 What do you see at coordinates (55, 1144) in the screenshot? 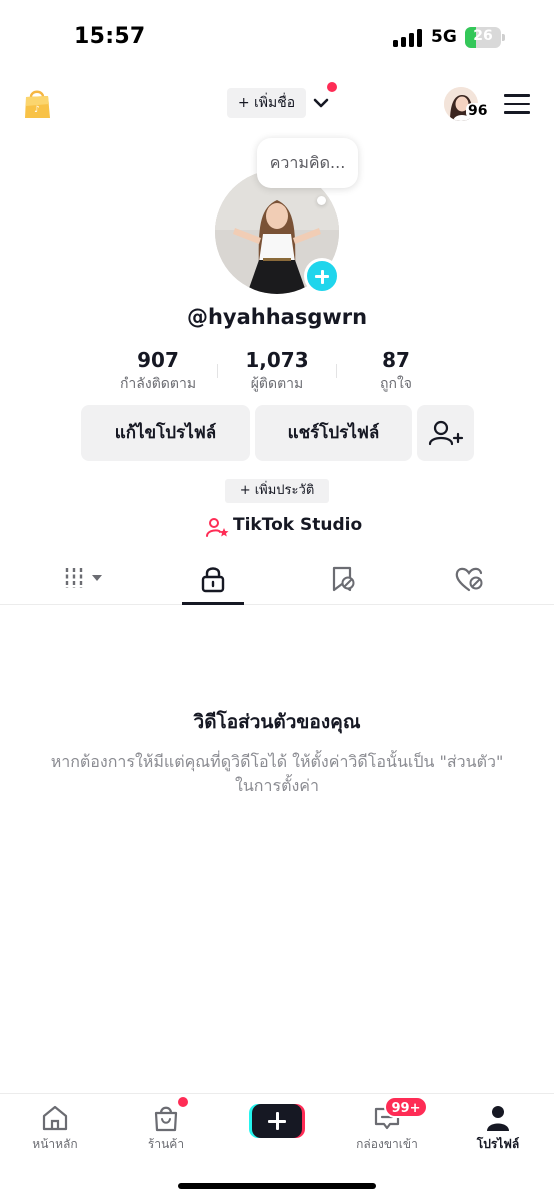
I see `nav-home-label: หน้าหลัก` at bounding box center [55, 1144].